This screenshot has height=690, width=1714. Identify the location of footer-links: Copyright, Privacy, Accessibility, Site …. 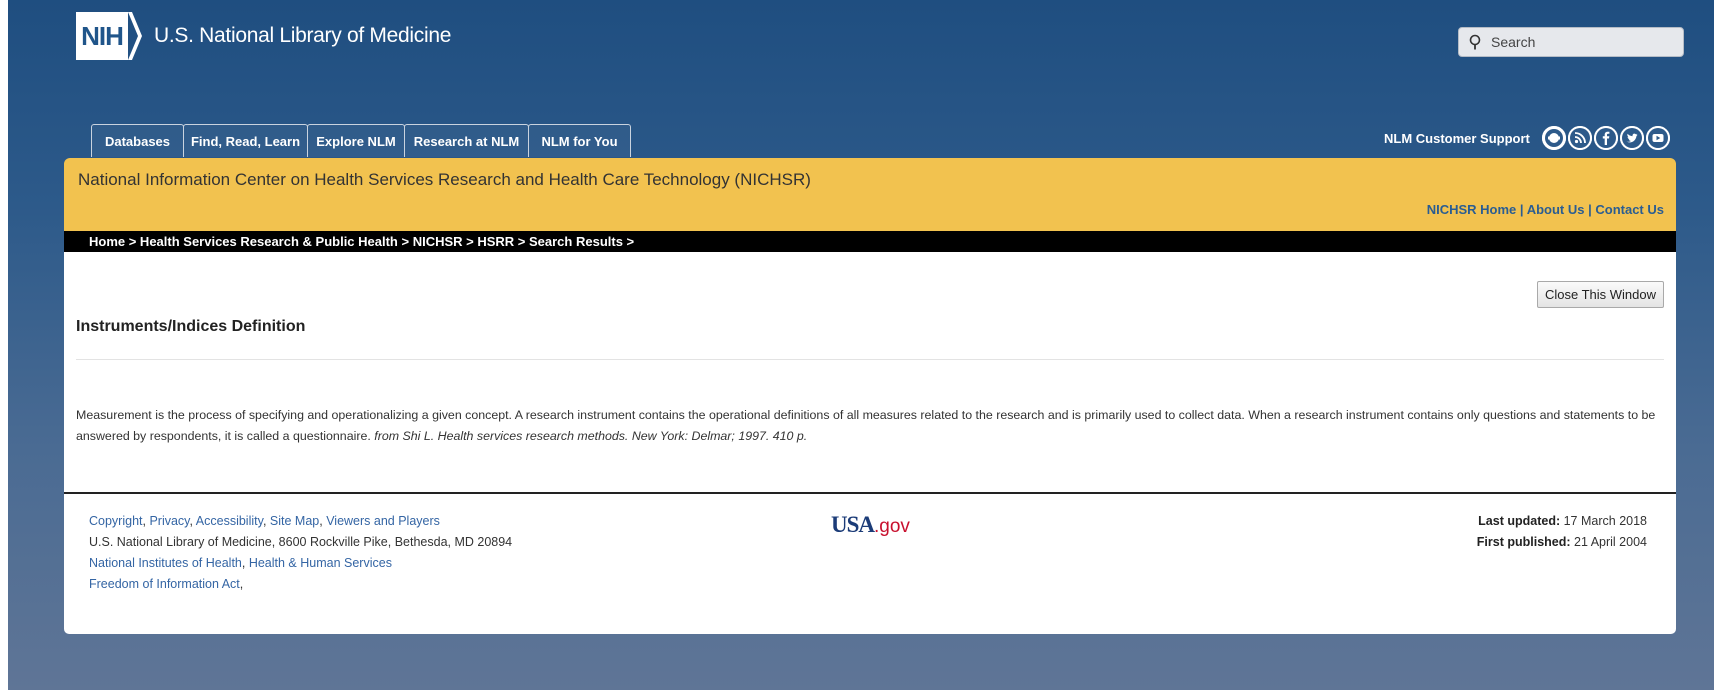
(300, 553).